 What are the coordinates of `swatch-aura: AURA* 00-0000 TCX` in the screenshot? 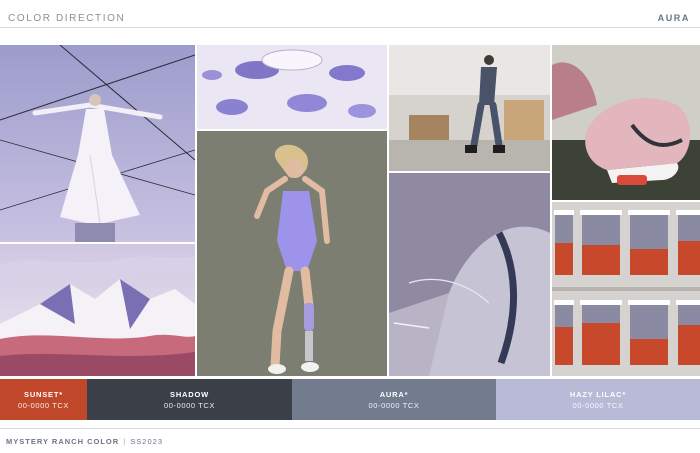 It's located at (394, 399).